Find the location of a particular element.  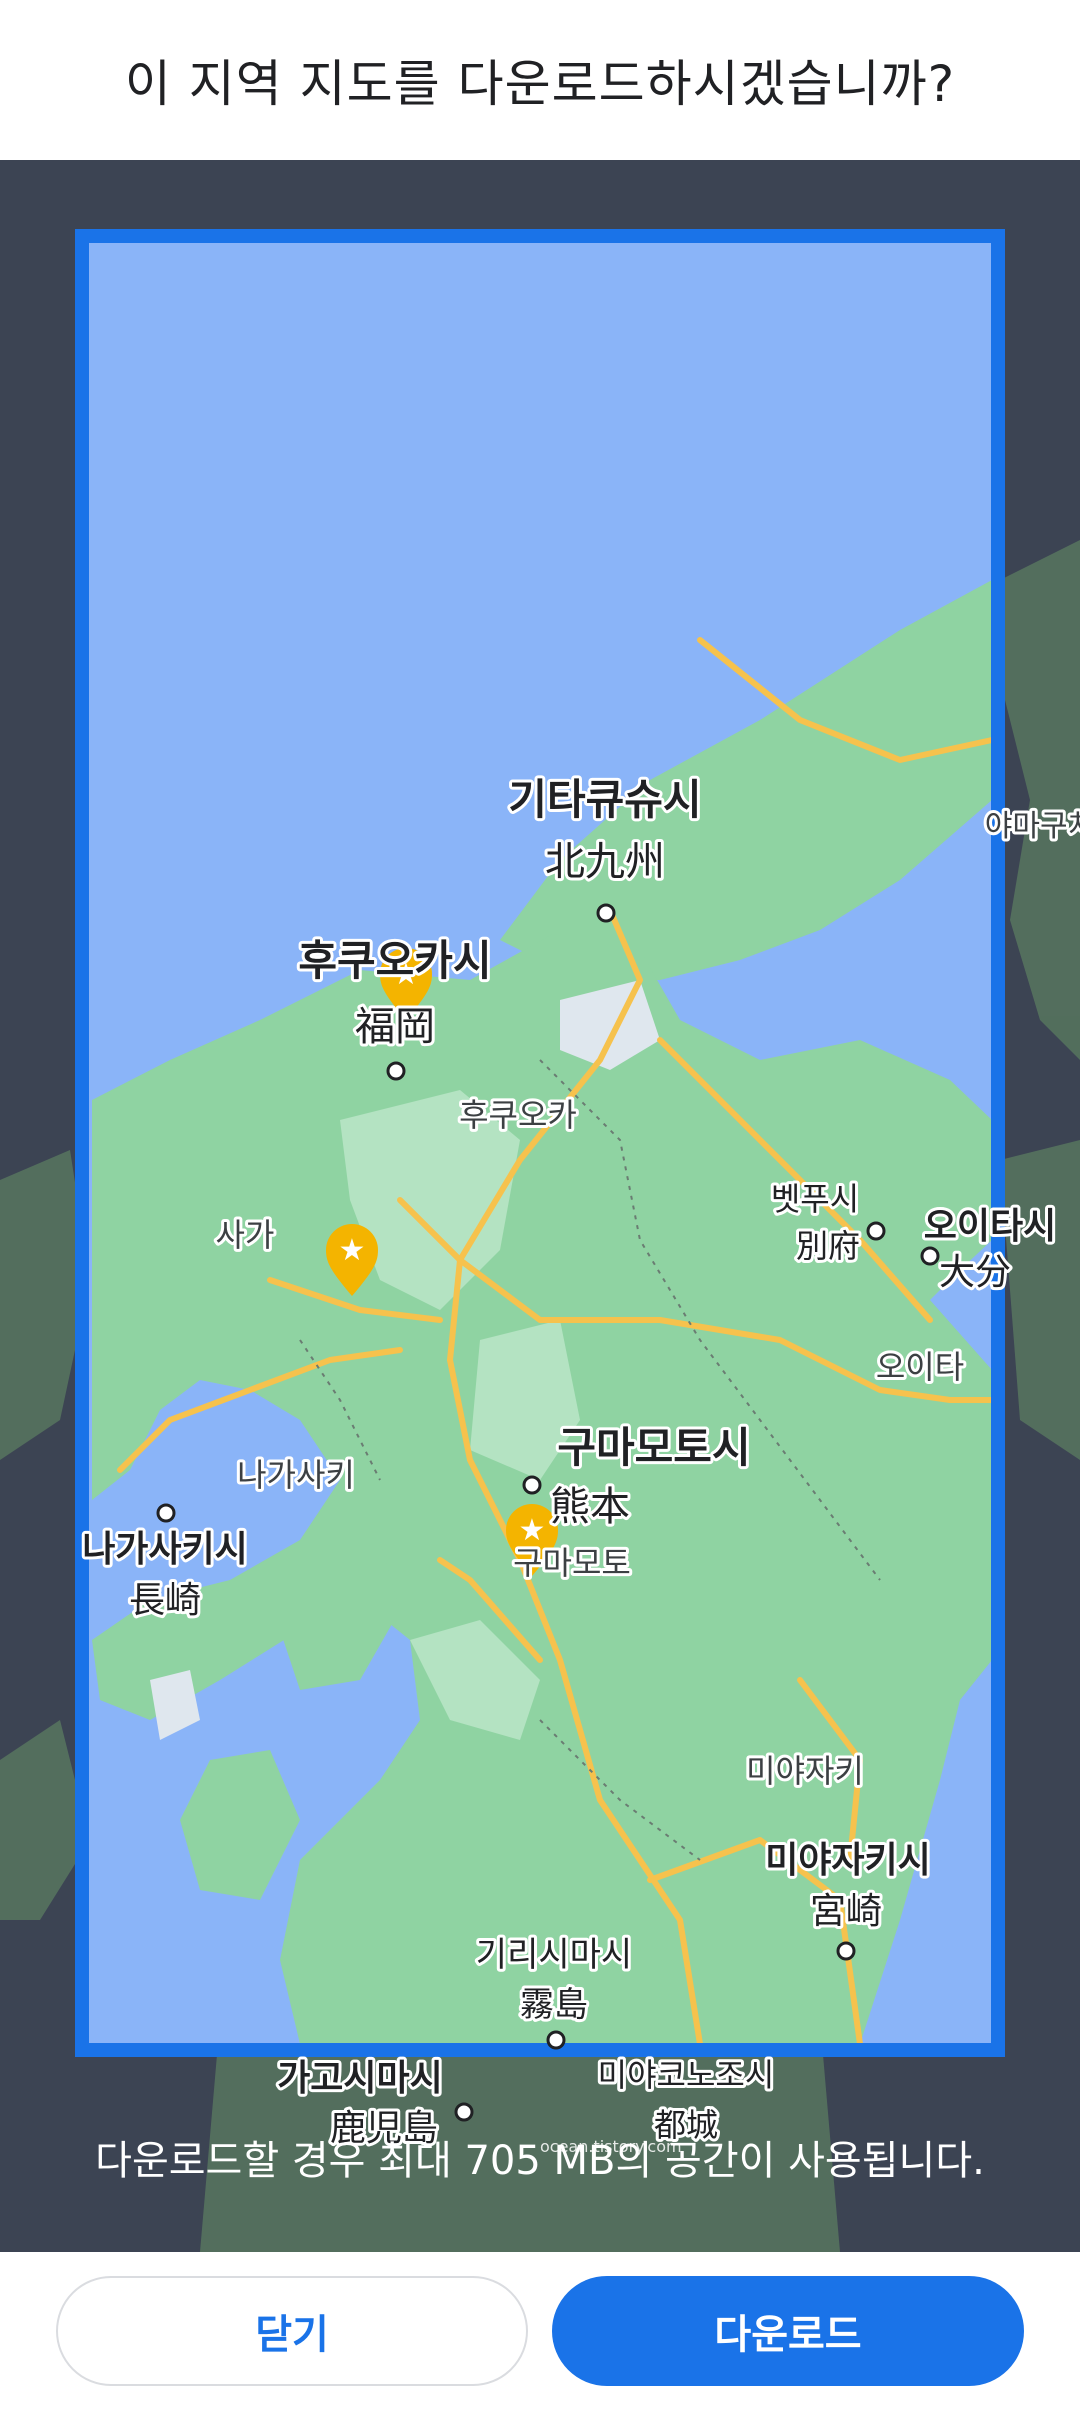

label-oita-pref: 오이타 is located at coordinates (920, 1367).